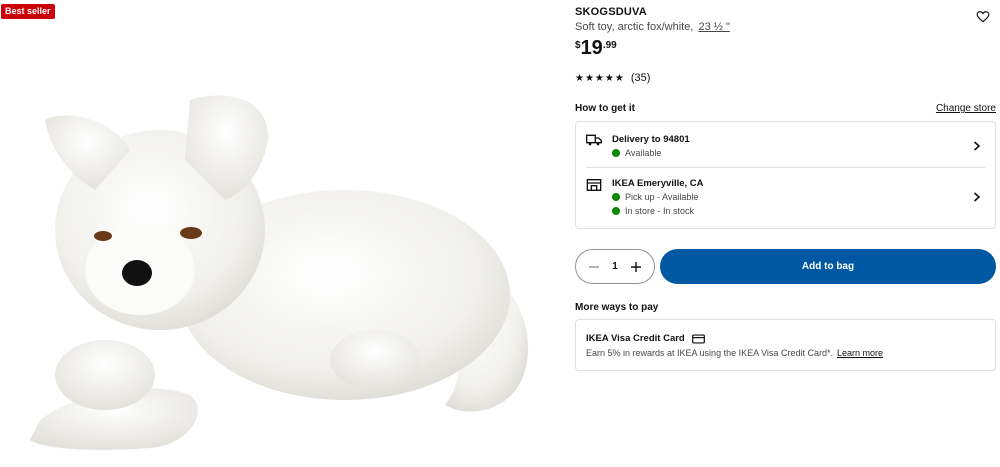 This screenshot has width=1000, height=467. Describe the element at coordinates (28, 11) in the screenshot. I see `best-seller-badge: Best seller` at that location.